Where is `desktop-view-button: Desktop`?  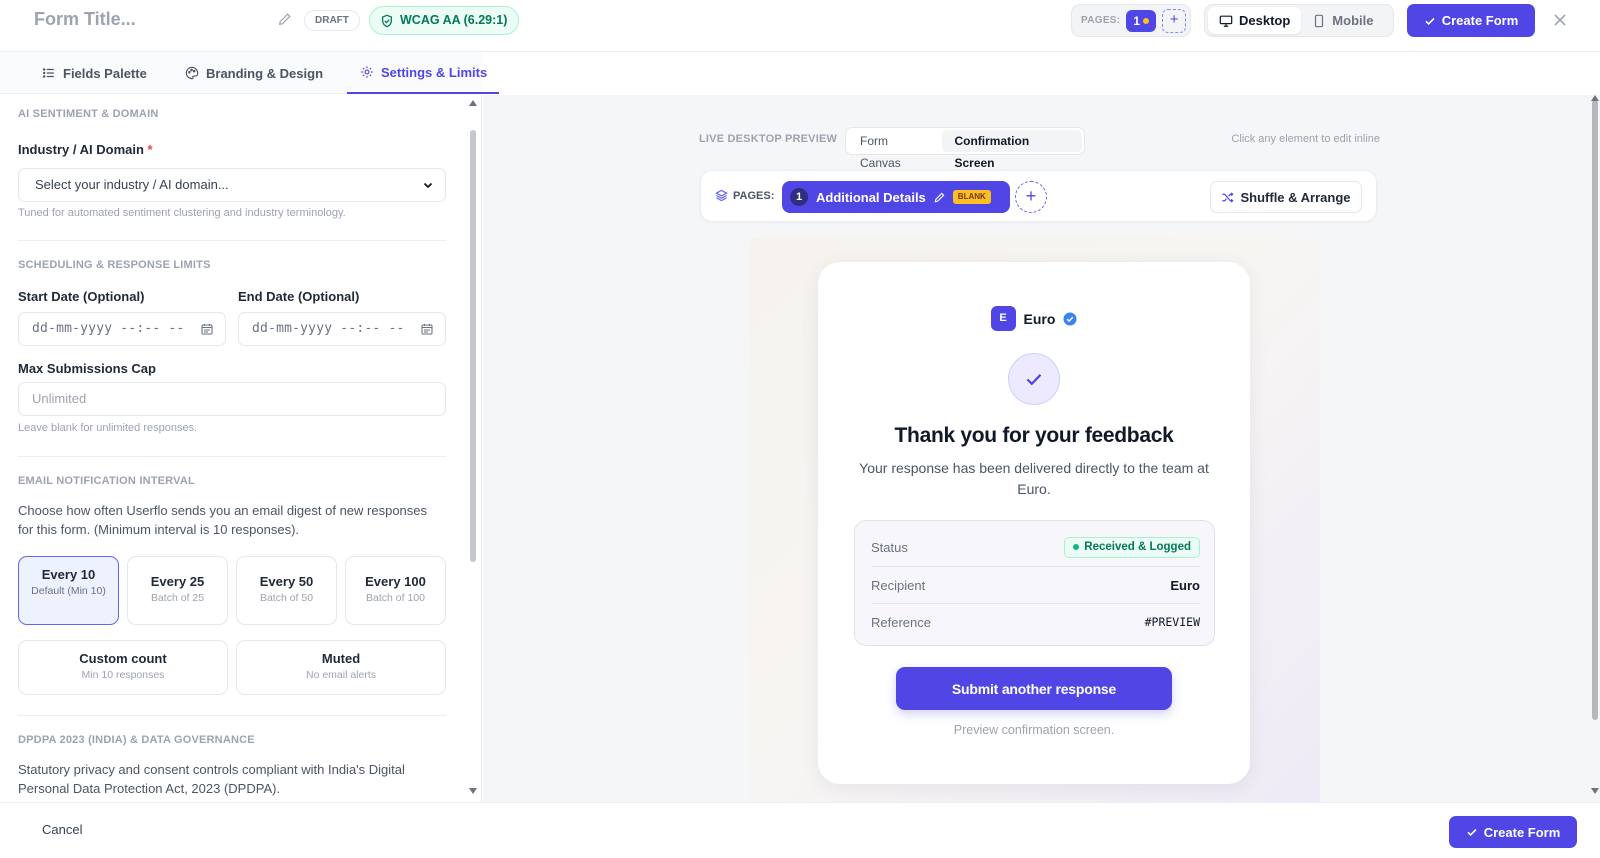 desktop-view-button: Desktop is located at coordinates (1255, 20).